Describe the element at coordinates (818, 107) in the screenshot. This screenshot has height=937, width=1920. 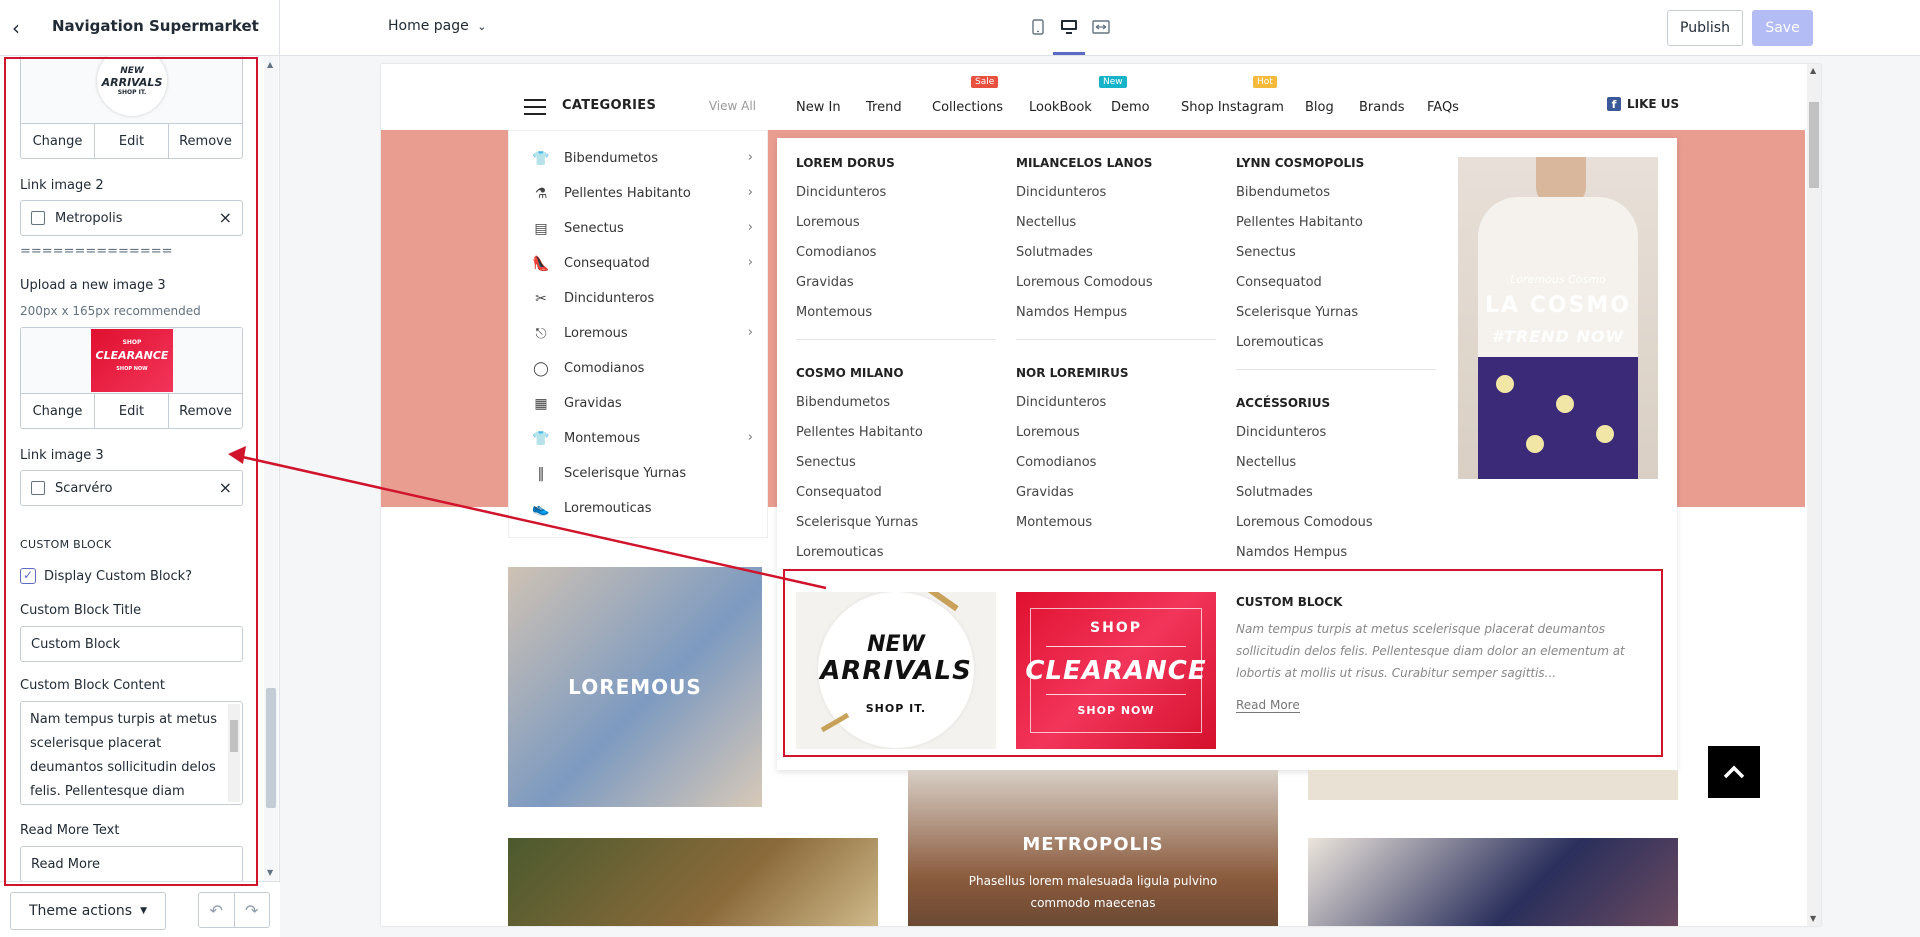
I see `nav-new-in: New In` at that location.